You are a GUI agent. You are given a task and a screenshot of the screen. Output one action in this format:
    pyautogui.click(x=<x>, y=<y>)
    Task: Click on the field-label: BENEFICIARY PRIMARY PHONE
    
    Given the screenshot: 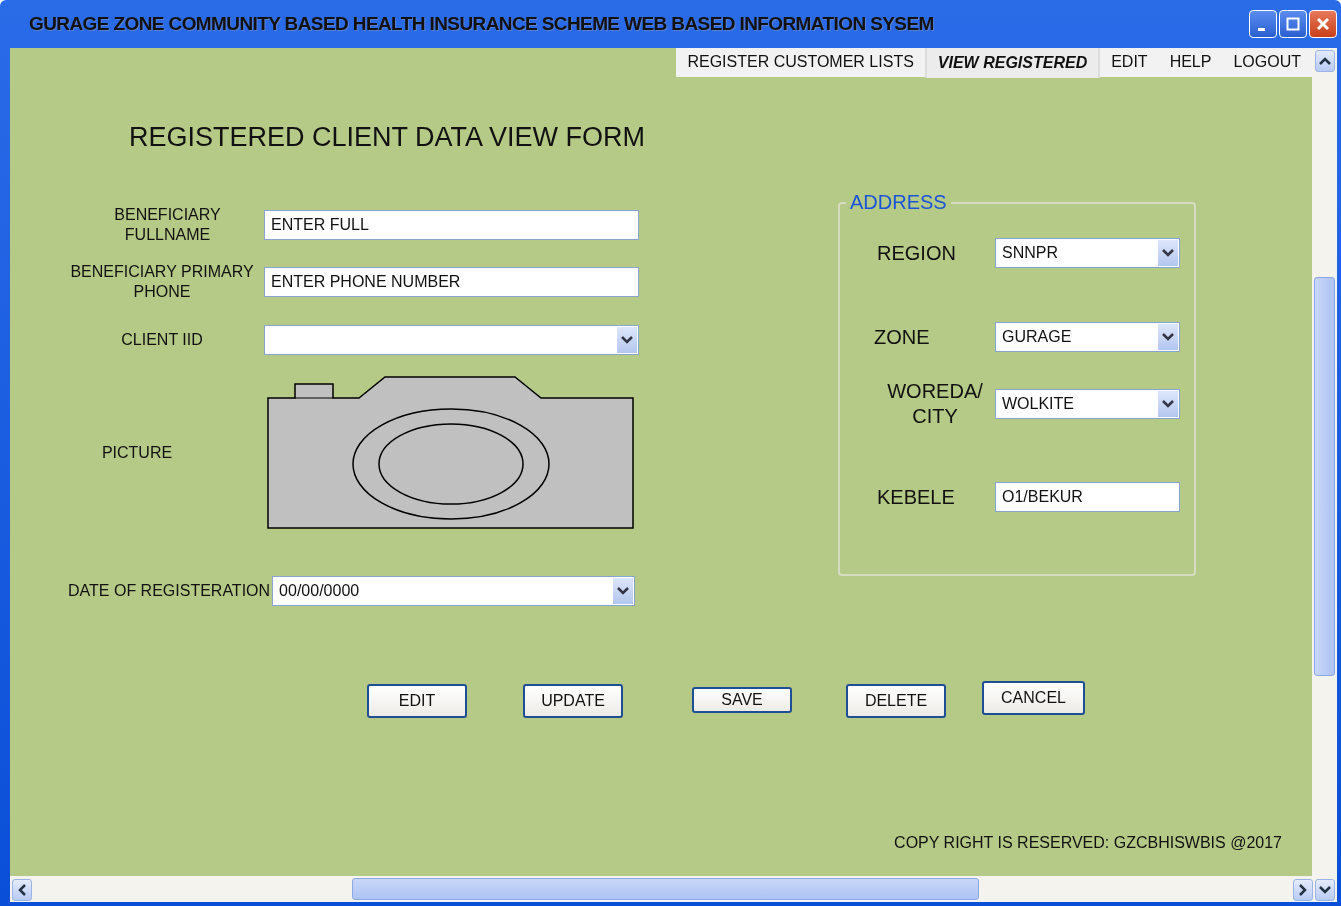 What is the action you would take?
    pyautogui.click(x=162, y=282)
    